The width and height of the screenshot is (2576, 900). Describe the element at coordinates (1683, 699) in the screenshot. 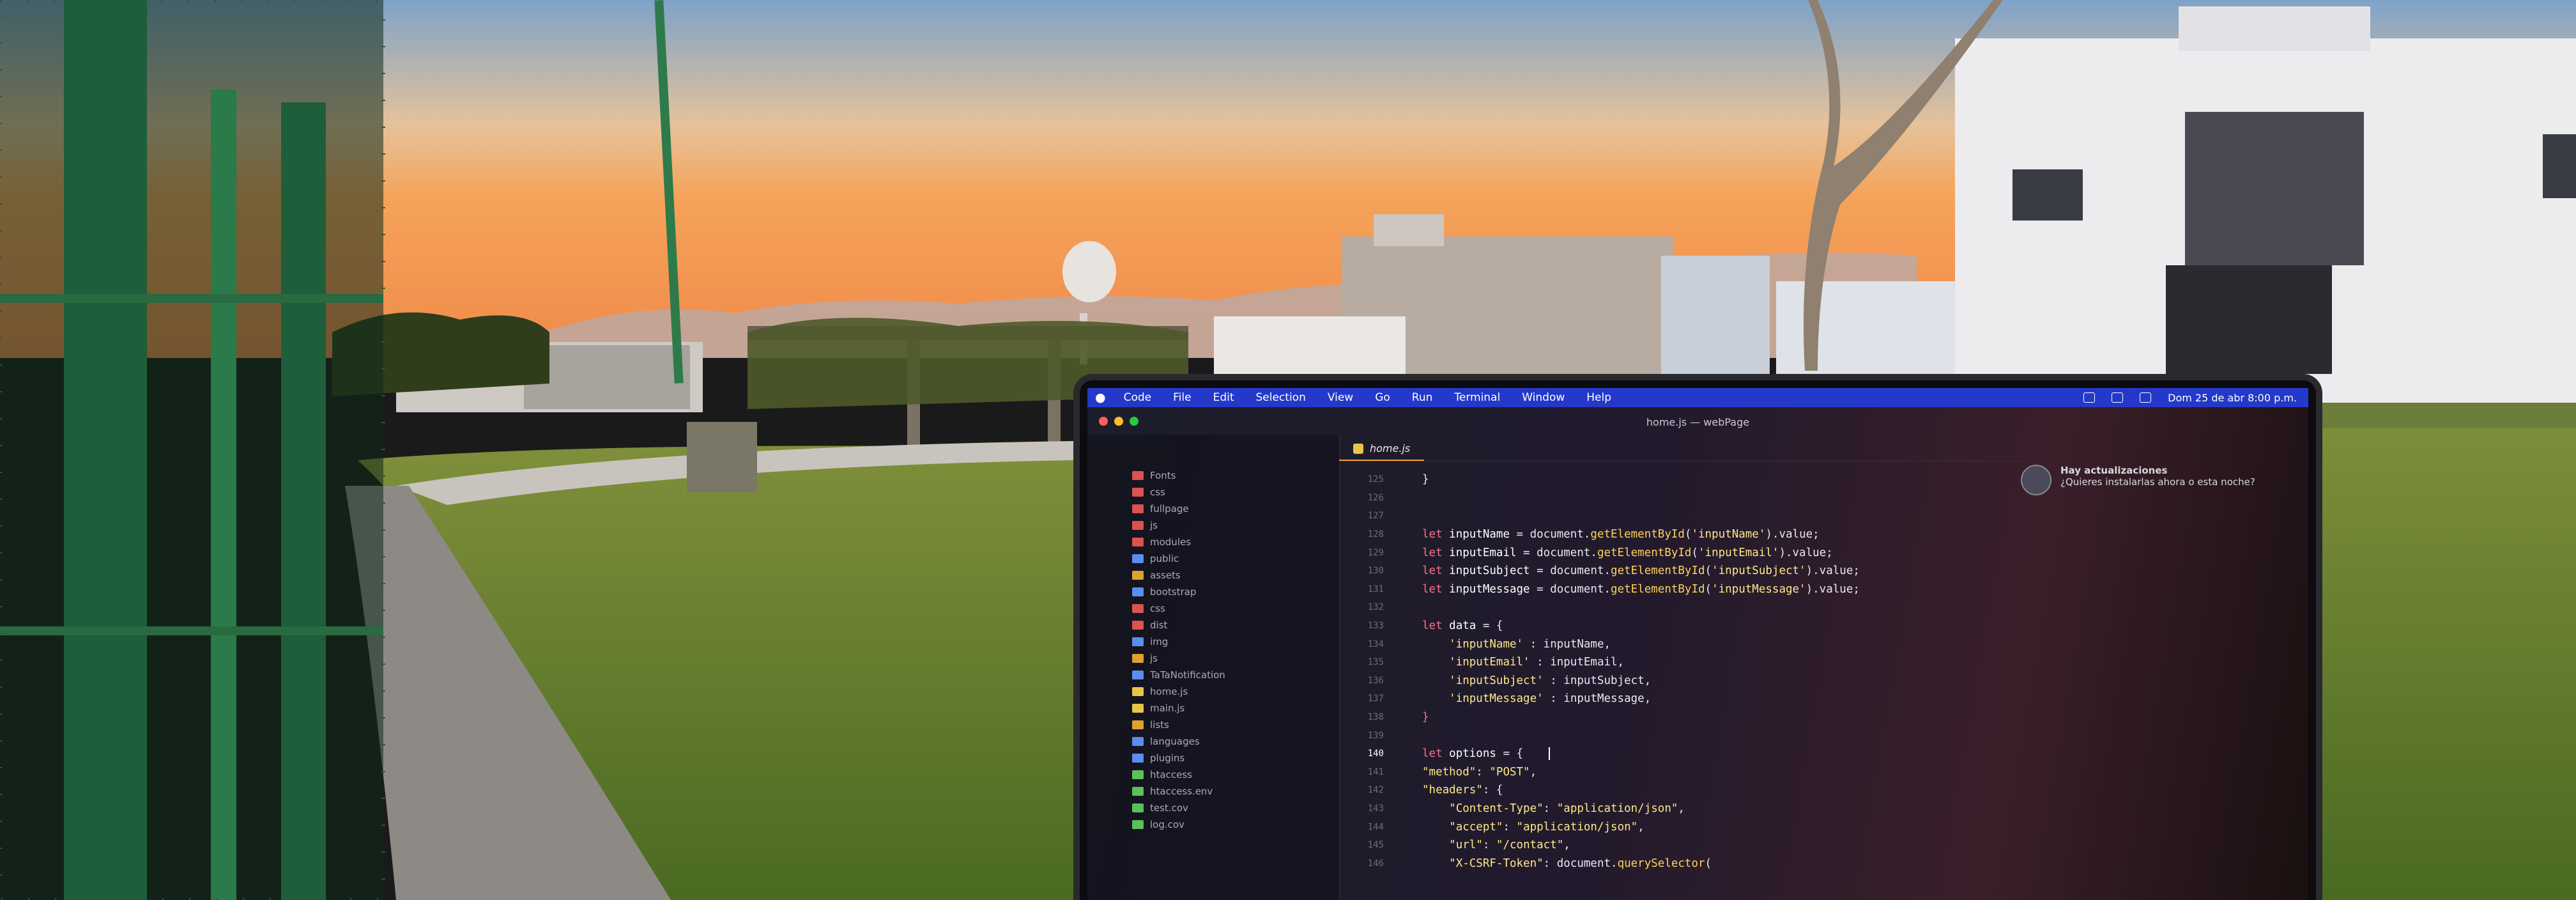

I see `code-line: 137 'inputMessage' : inputMessage,` at that location.